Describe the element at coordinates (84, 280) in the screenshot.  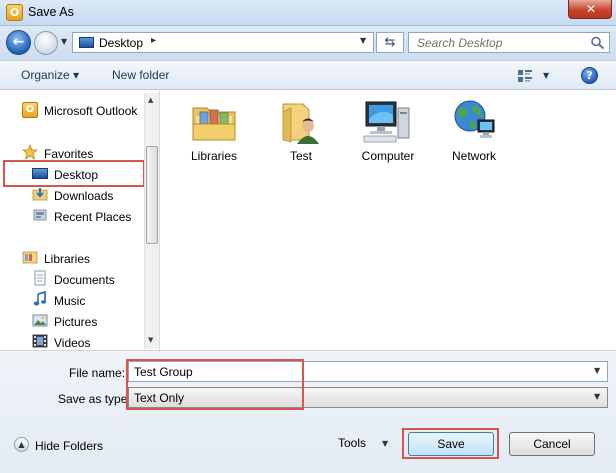
I see `nav-item-label: Documents` at that location.